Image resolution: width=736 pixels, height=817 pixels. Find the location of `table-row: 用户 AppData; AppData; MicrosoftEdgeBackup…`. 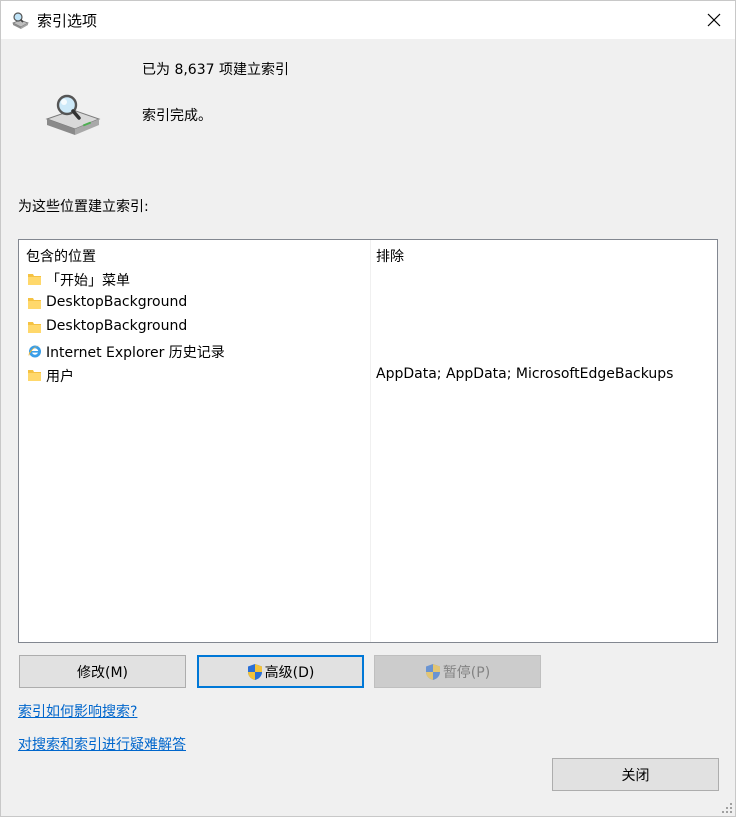

table-row: 用户 AppData; AppData; MicrosoftEdgeBackup… is located at coordinates (368, 375).